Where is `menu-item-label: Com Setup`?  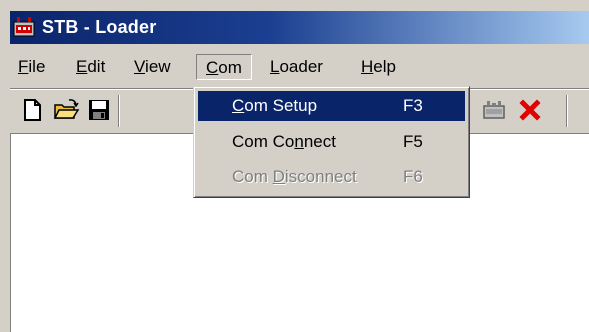
menu-item-label: Com Setup is located at coordinates (275, 105).